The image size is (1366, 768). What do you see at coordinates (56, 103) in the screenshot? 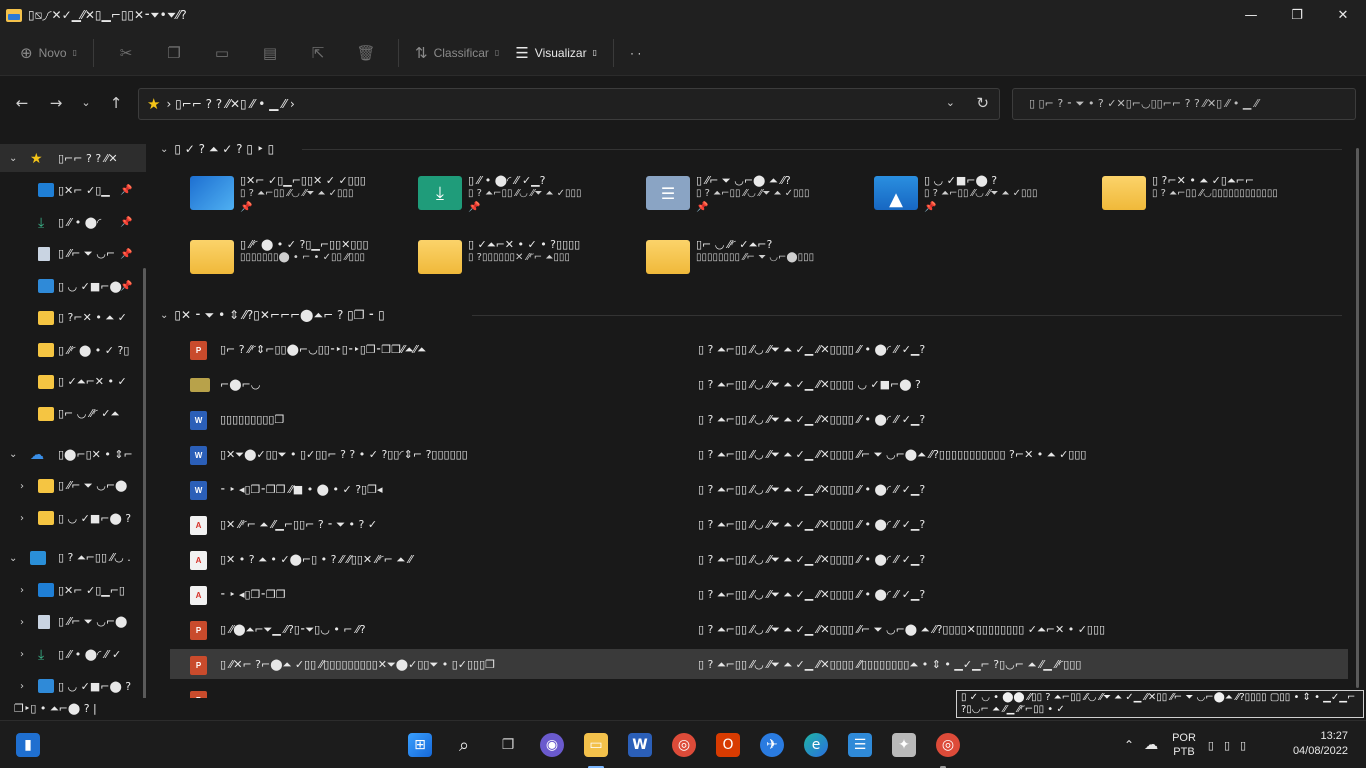
I see `forward-arrow-icon: →` at bounding box center [56, 103].